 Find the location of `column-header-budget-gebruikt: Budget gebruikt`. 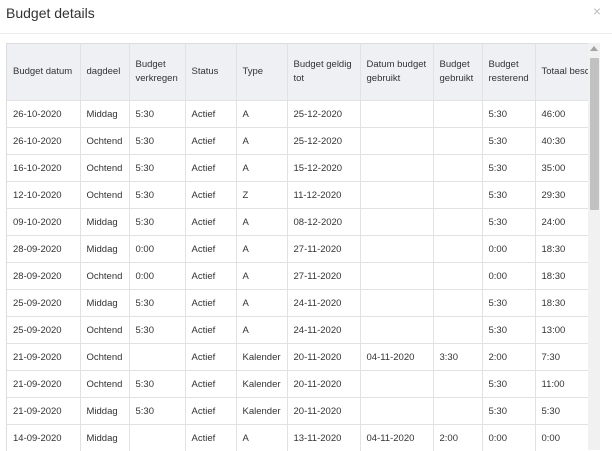

column-header-budget-gebruikt: Budget gebruikt is located at coordinates (457, 72).